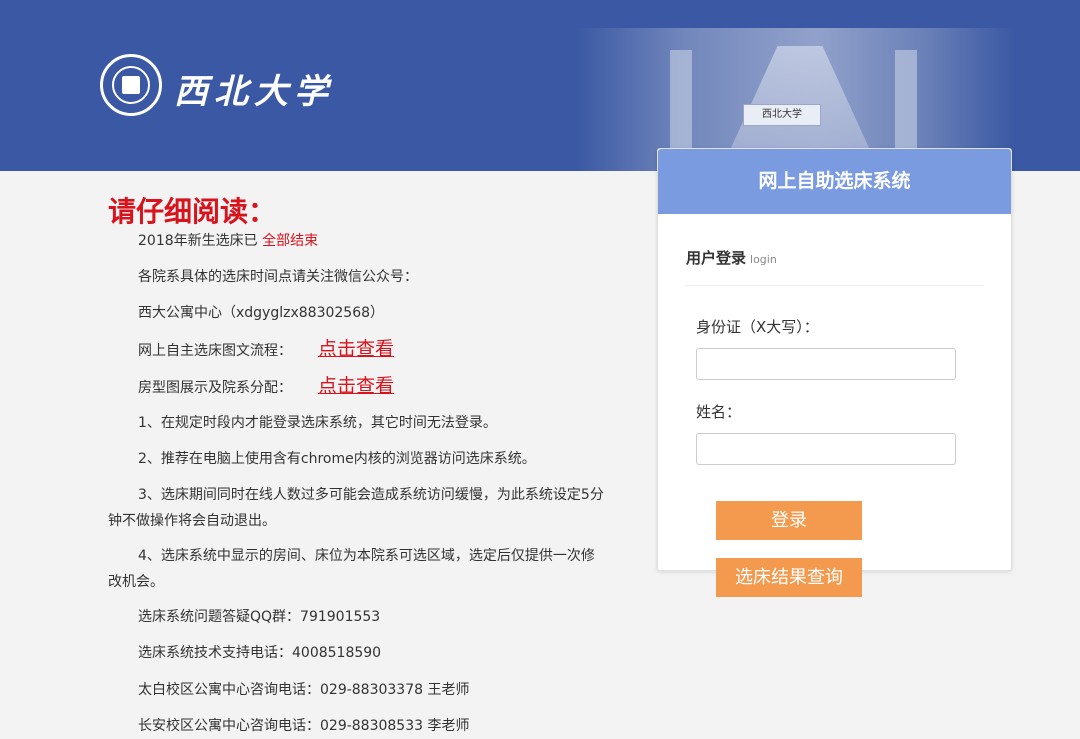 The width and height of the screenshot is (1080, 739). I want to click on room-line: 房型图展示及院系分配： 点击查看, so click(251, 387).